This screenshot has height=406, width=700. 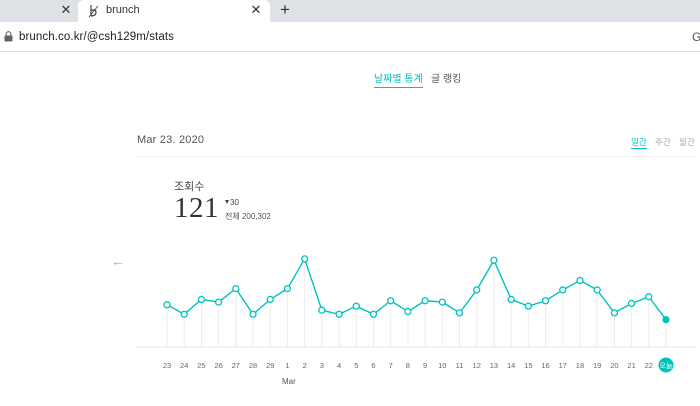 I want to click on x-tick-label: 20, so click(x=614, y=365).